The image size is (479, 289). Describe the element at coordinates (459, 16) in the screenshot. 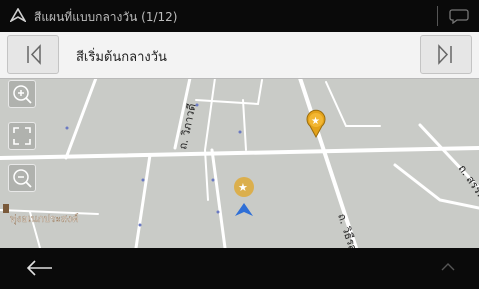

I see `chat-bubble-icon` at that location.